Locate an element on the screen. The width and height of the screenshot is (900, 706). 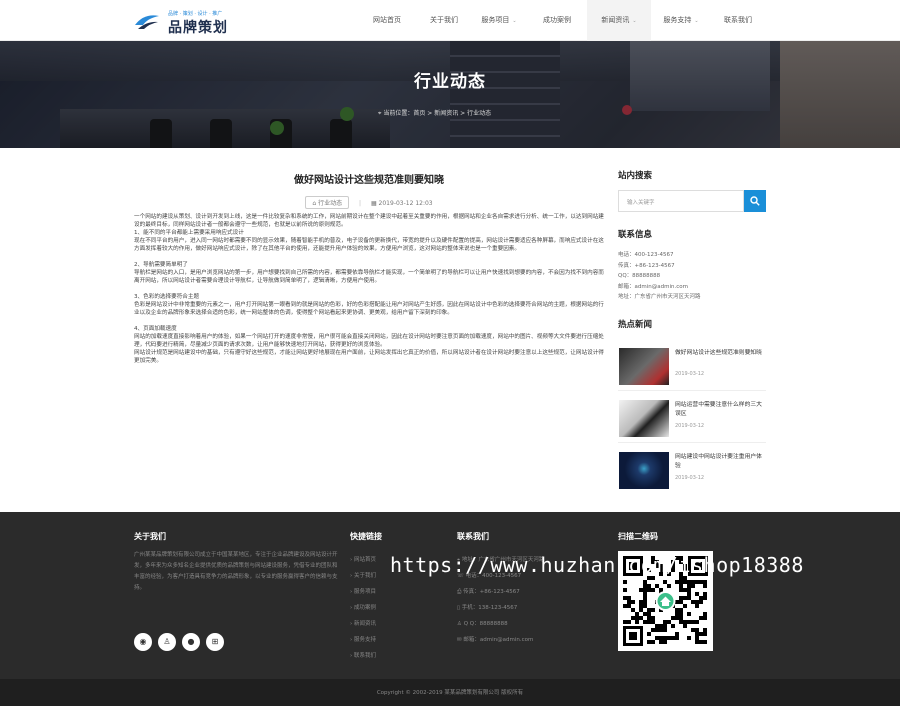
footer-mobile: ▯ 手机：138-123-4567 is located at coordinates (487, 608).